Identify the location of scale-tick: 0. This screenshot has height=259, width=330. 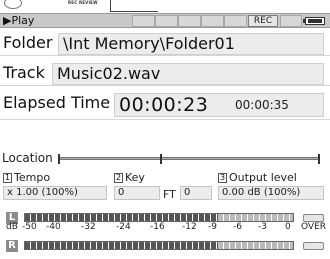
(288, 227).